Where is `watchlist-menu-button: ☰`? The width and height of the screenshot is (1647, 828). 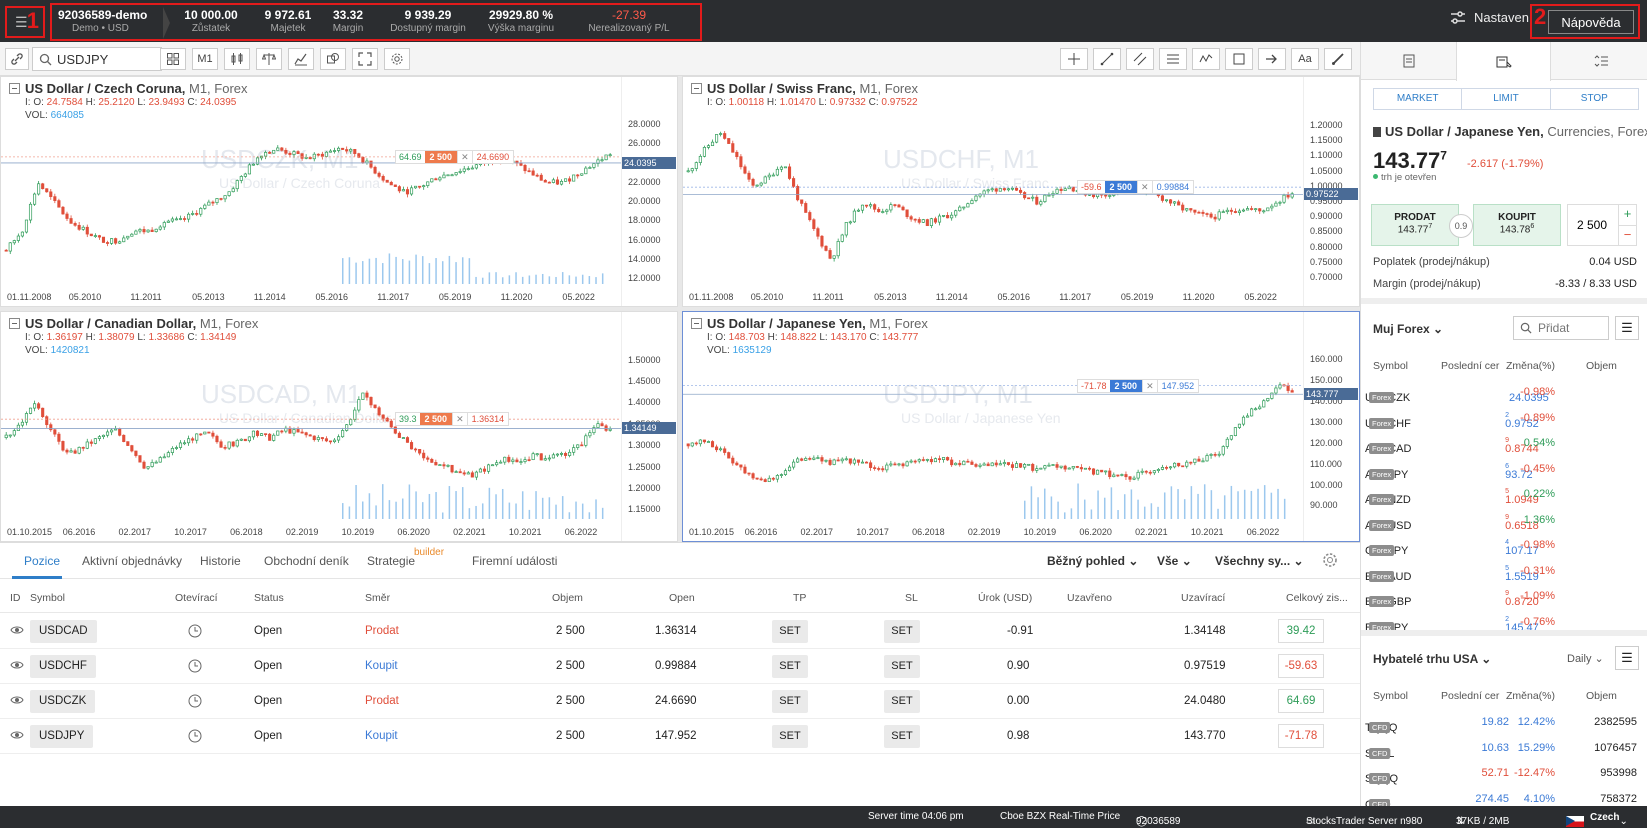
watchlist-menu-button: ☰ is located at coordinates (1627, 328).